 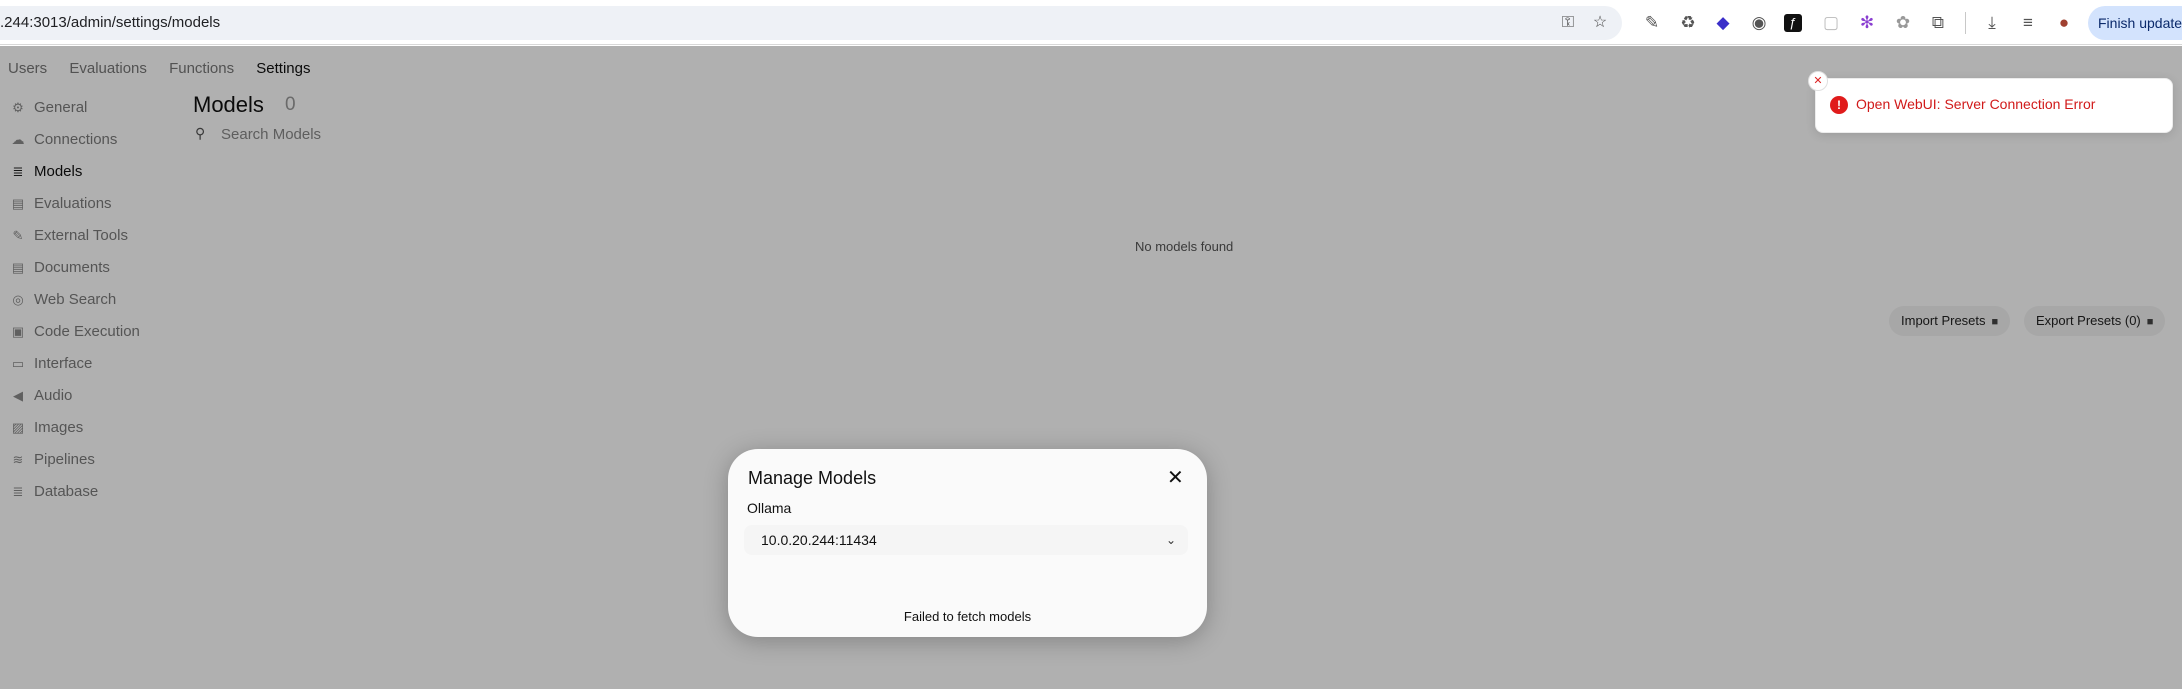 I want to click on modal-title: Manage Models, so click(x=812, y=478).